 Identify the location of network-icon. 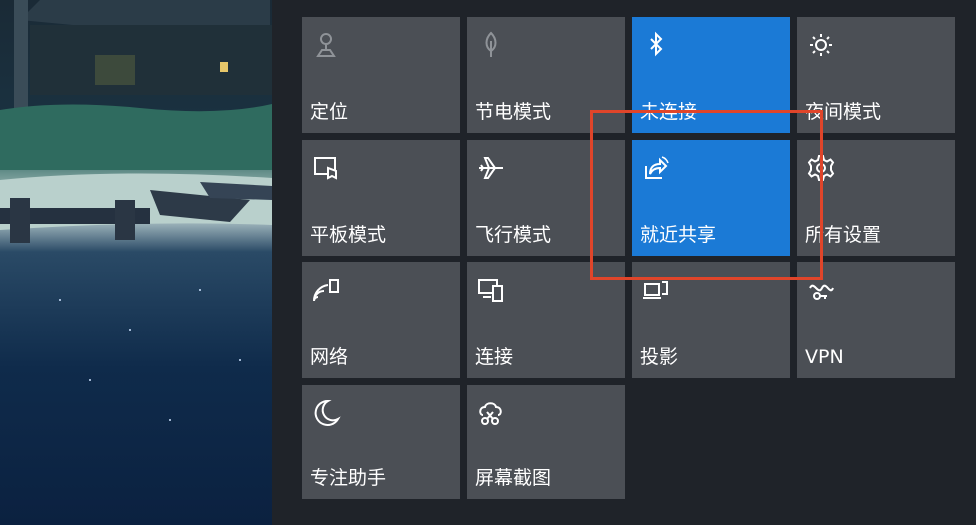
(326, 290).